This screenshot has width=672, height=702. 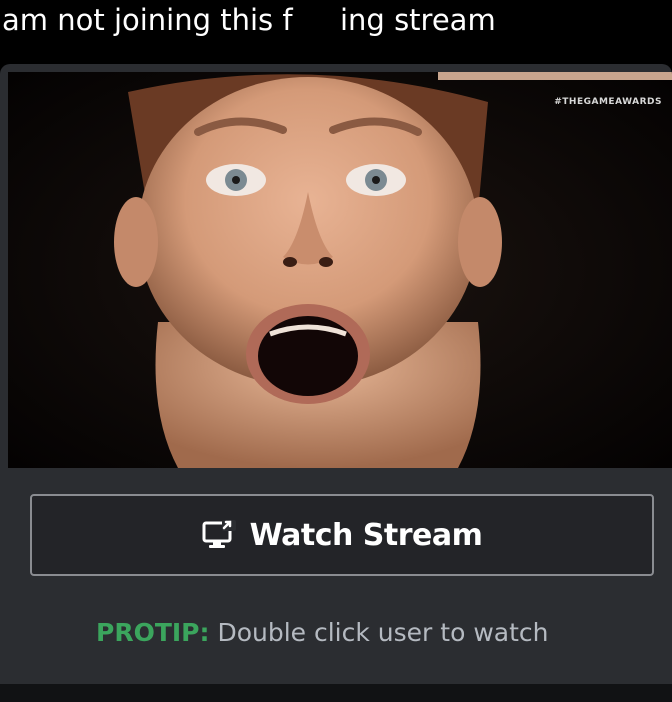 I want to click on caption-text-right: ing stream, so click(x=418, y=20).